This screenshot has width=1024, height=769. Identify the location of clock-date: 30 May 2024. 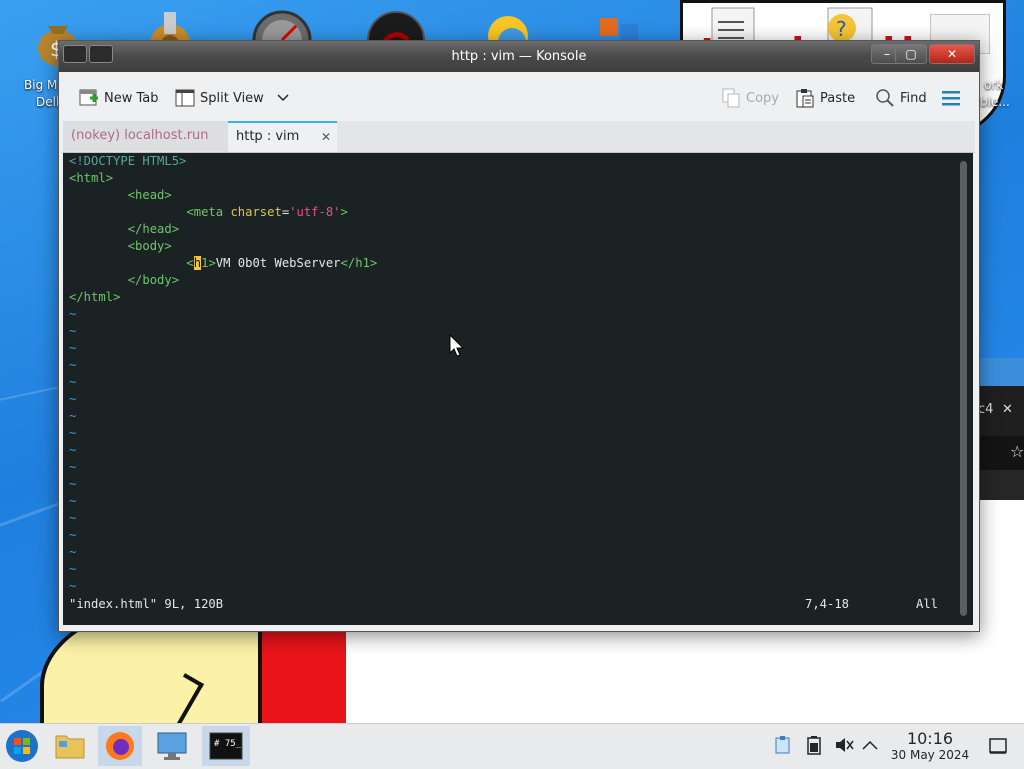
(930, 755).